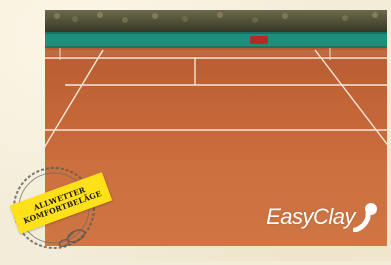  Describe the element at coordinates (59, 210) in the screenshot. I see `allwetter-seal: ALLWETTER KOMFORTBELÄGE` at that location.